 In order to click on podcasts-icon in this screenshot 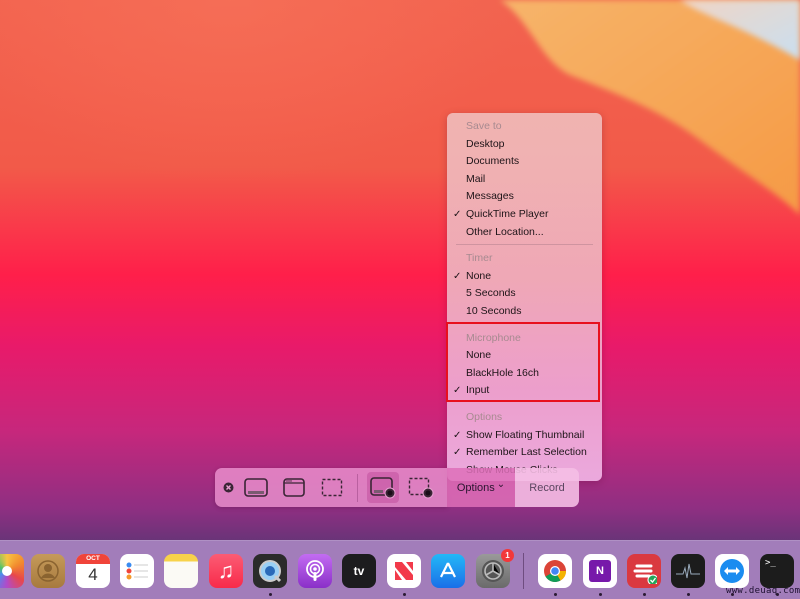, I will do `click(315, 571)`.